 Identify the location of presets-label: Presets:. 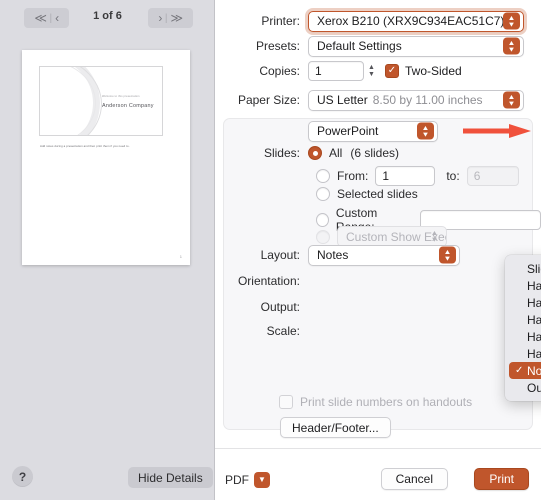
(277, 46).